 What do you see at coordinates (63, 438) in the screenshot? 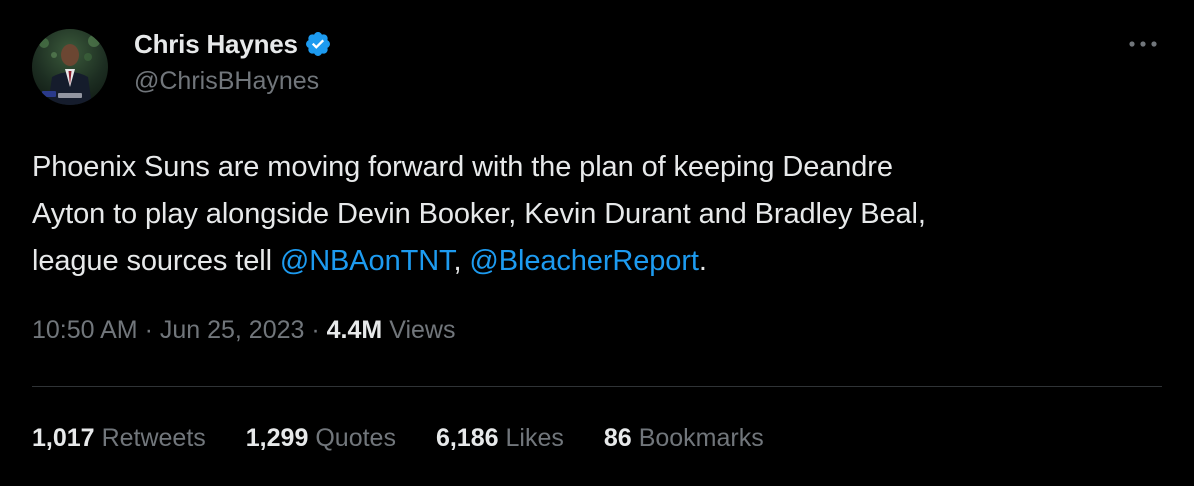
I see `retweets-count: 1,017` at bounding box center [63, 438].